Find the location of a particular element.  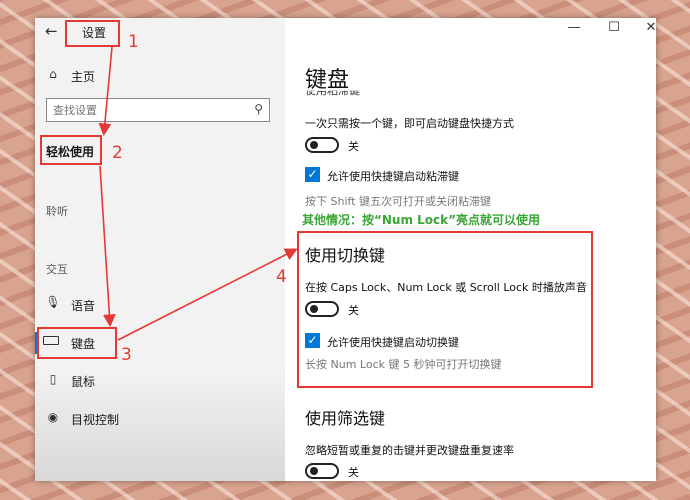

step-number-4: 4 is located at coordinates (281, 277).